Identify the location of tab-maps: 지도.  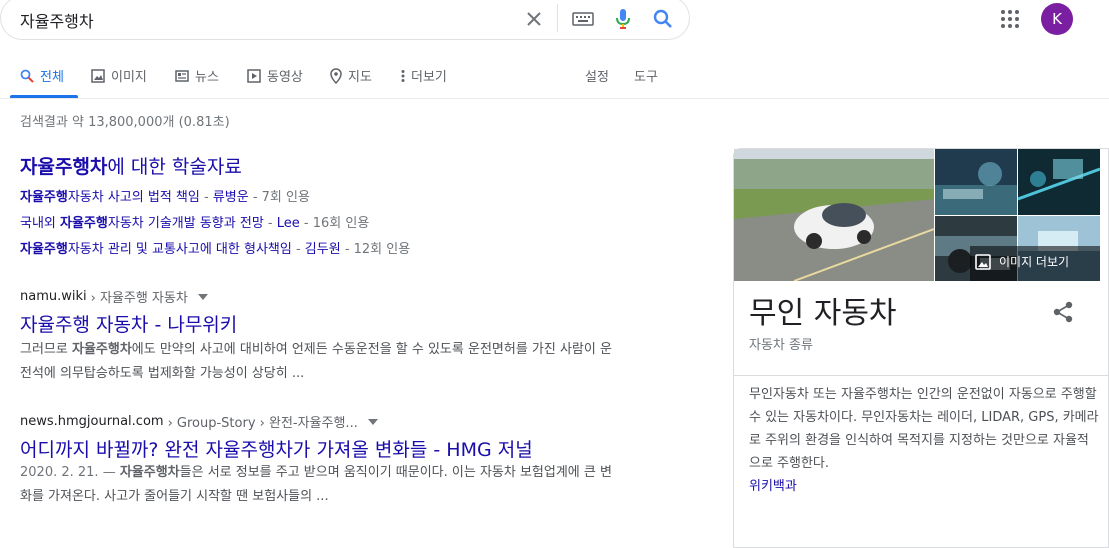
(351, 75).